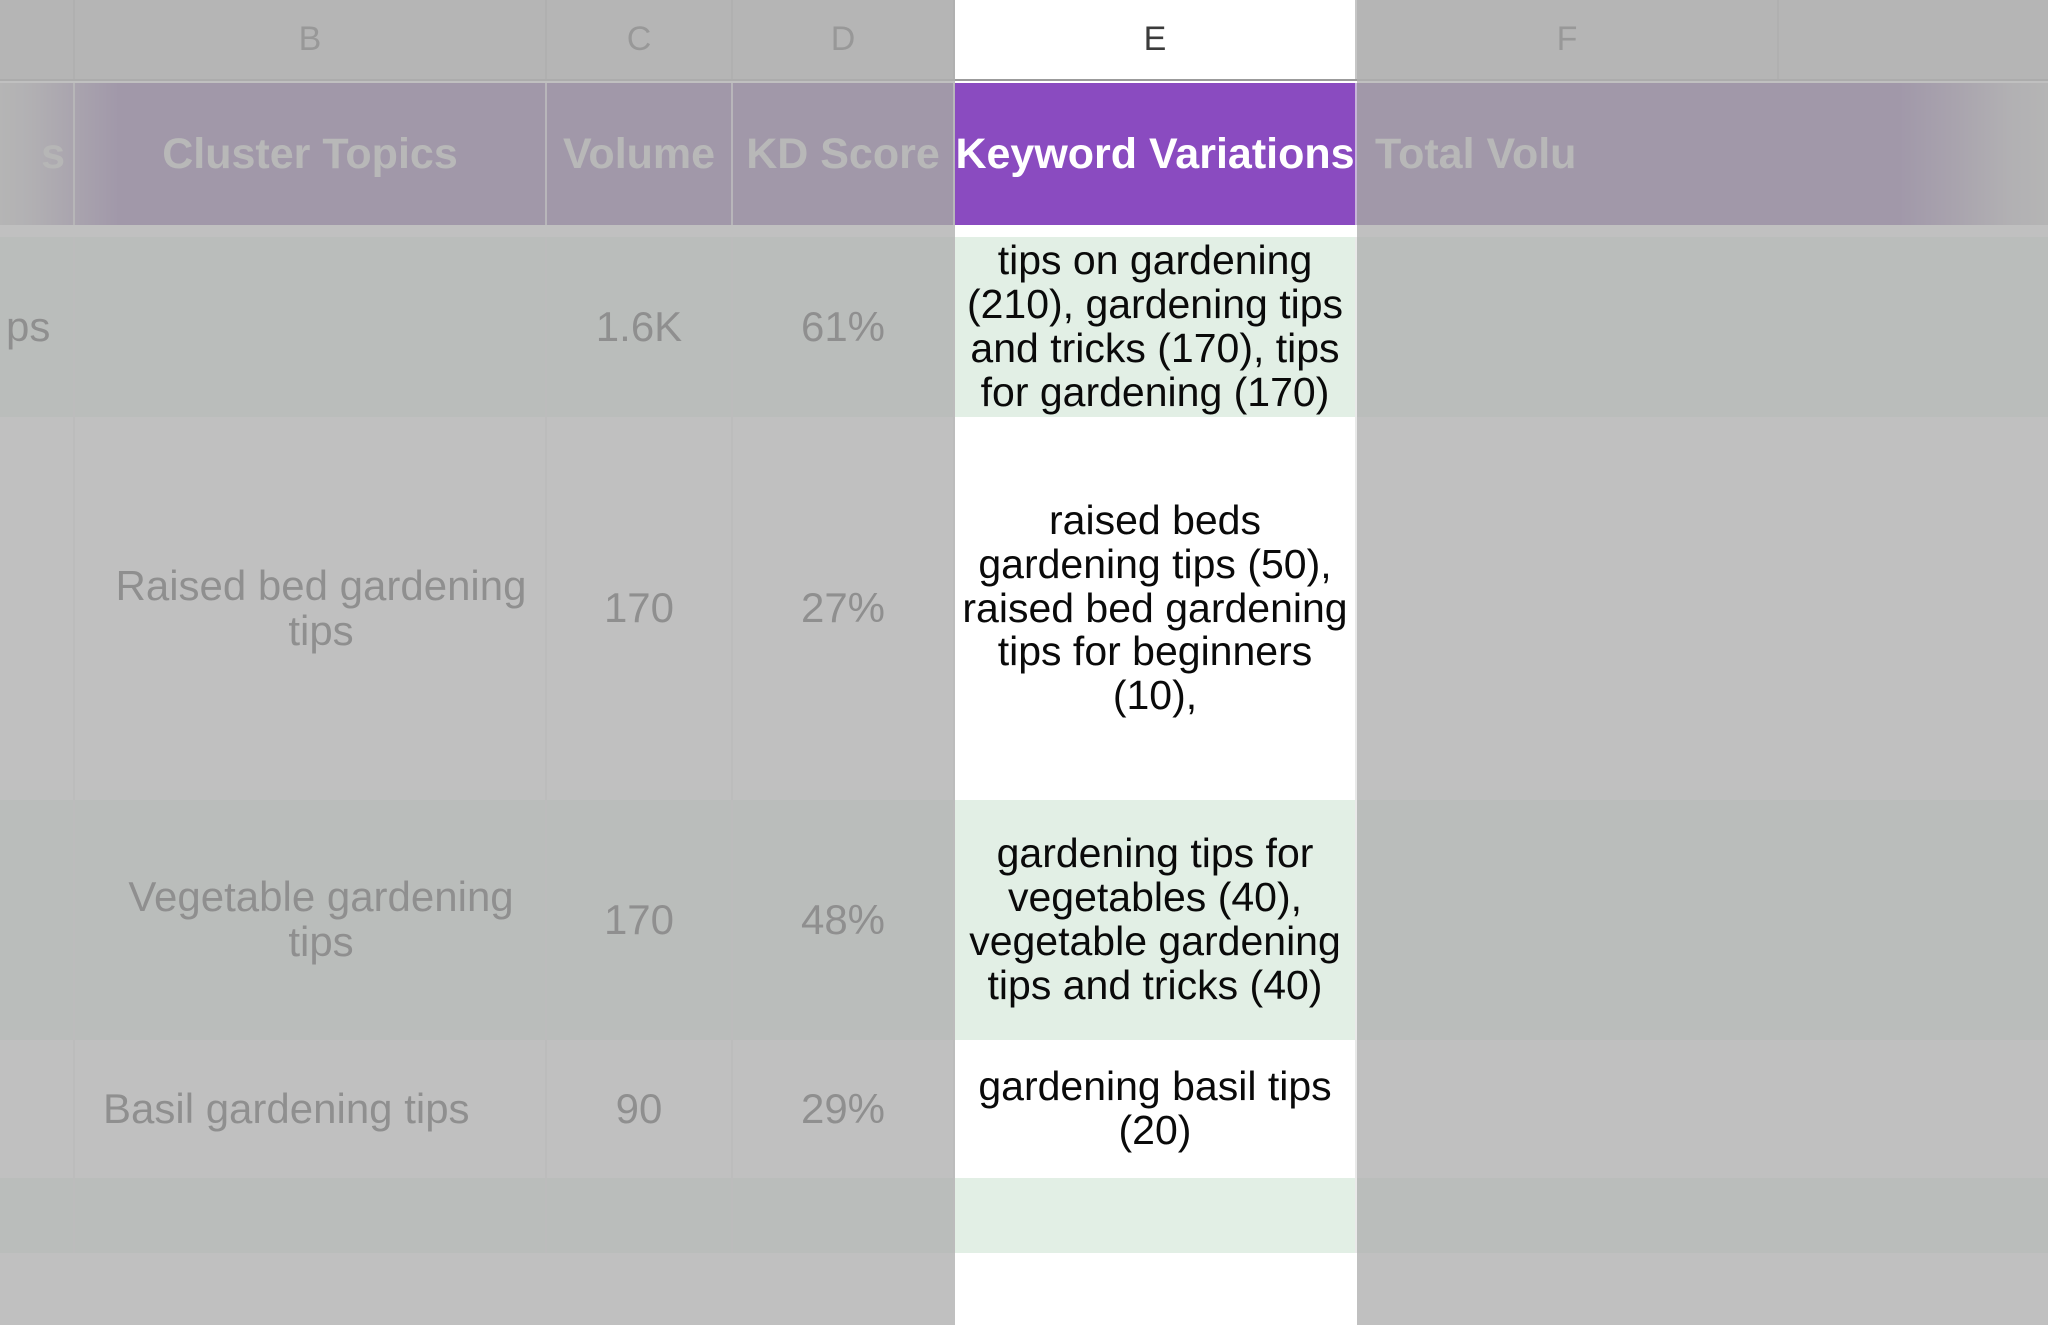  I want to click on cell-a: ps, so click(37, 327).